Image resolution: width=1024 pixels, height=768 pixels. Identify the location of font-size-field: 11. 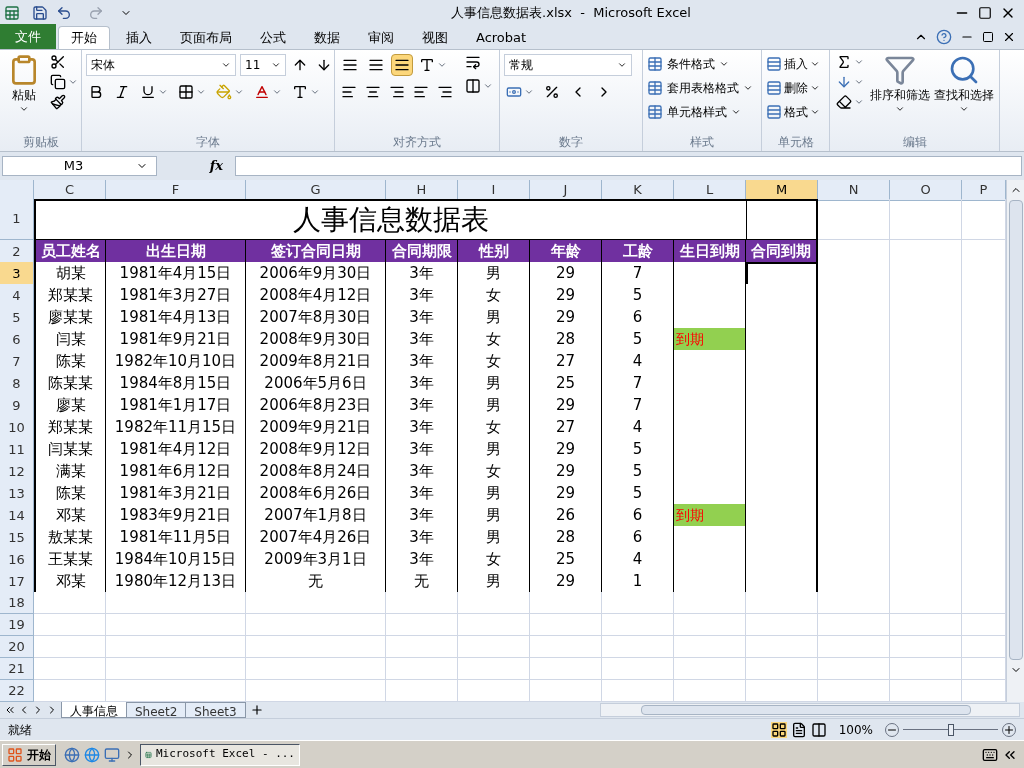
(263, 65).